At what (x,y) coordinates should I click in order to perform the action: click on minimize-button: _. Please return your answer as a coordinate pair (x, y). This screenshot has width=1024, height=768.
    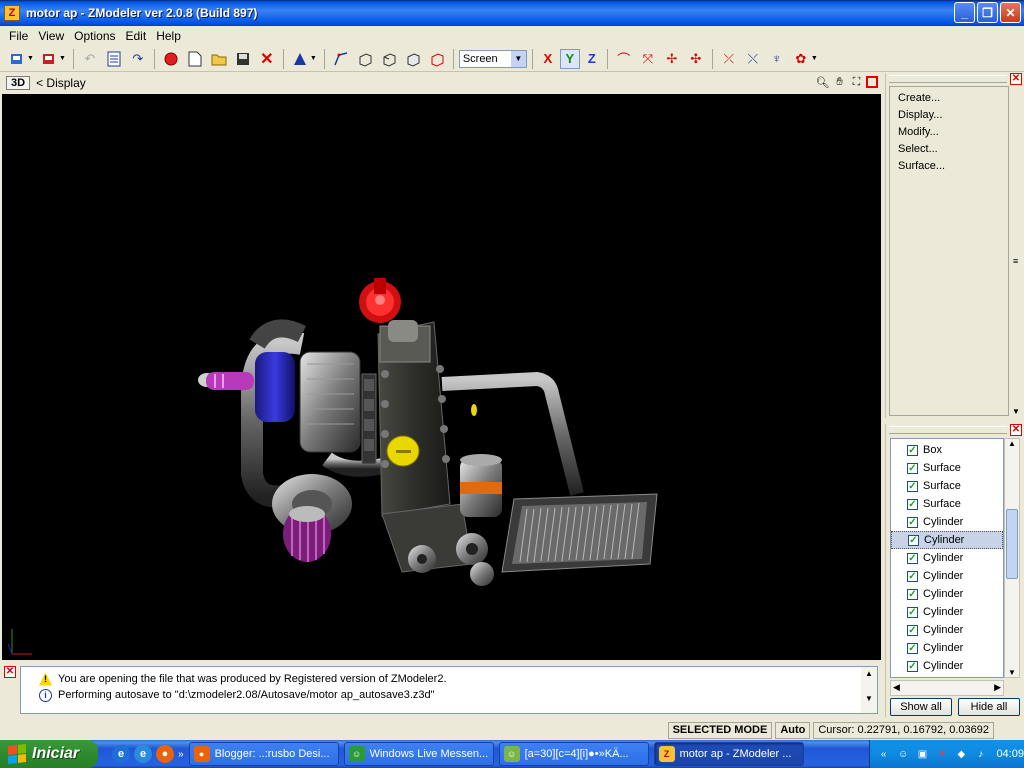
    Looking at the image, I should click on (964, 12).